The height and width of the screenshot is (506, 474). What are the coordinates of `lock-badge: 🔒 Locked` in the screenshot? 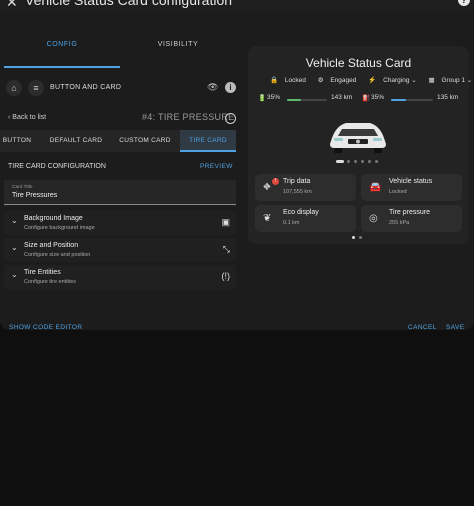 It's located at (290, 80).